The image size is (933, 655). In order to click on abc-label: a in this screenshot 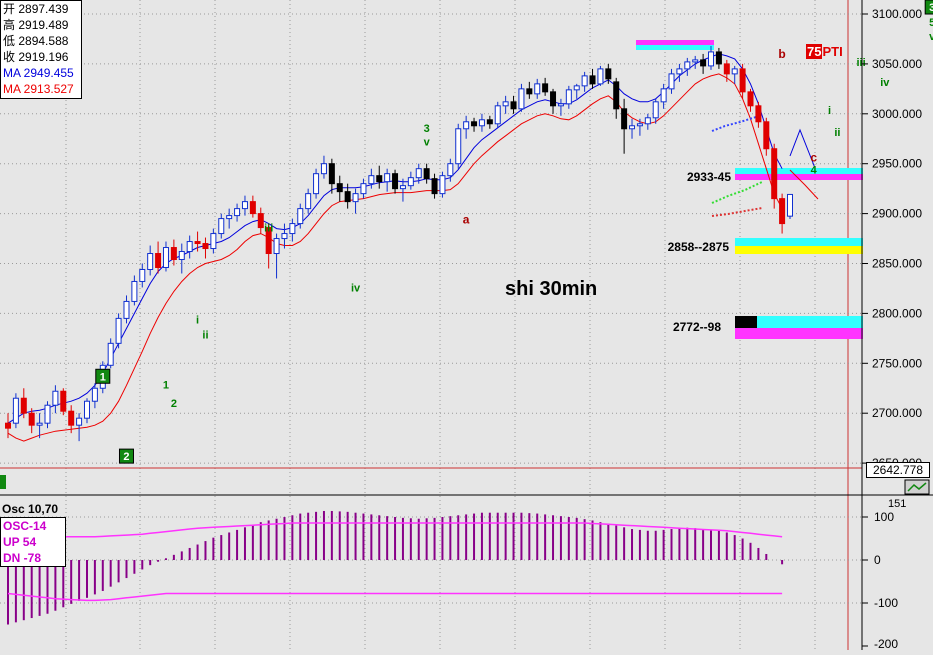, I will do `click(466, 220)`.